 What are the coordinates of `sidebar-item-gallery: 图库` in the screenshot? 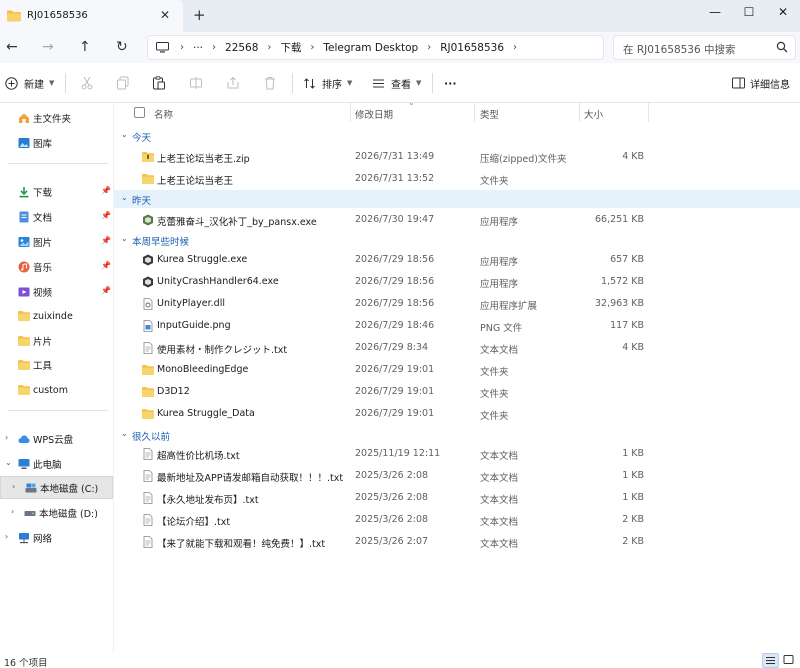 It's located at (56, 143).